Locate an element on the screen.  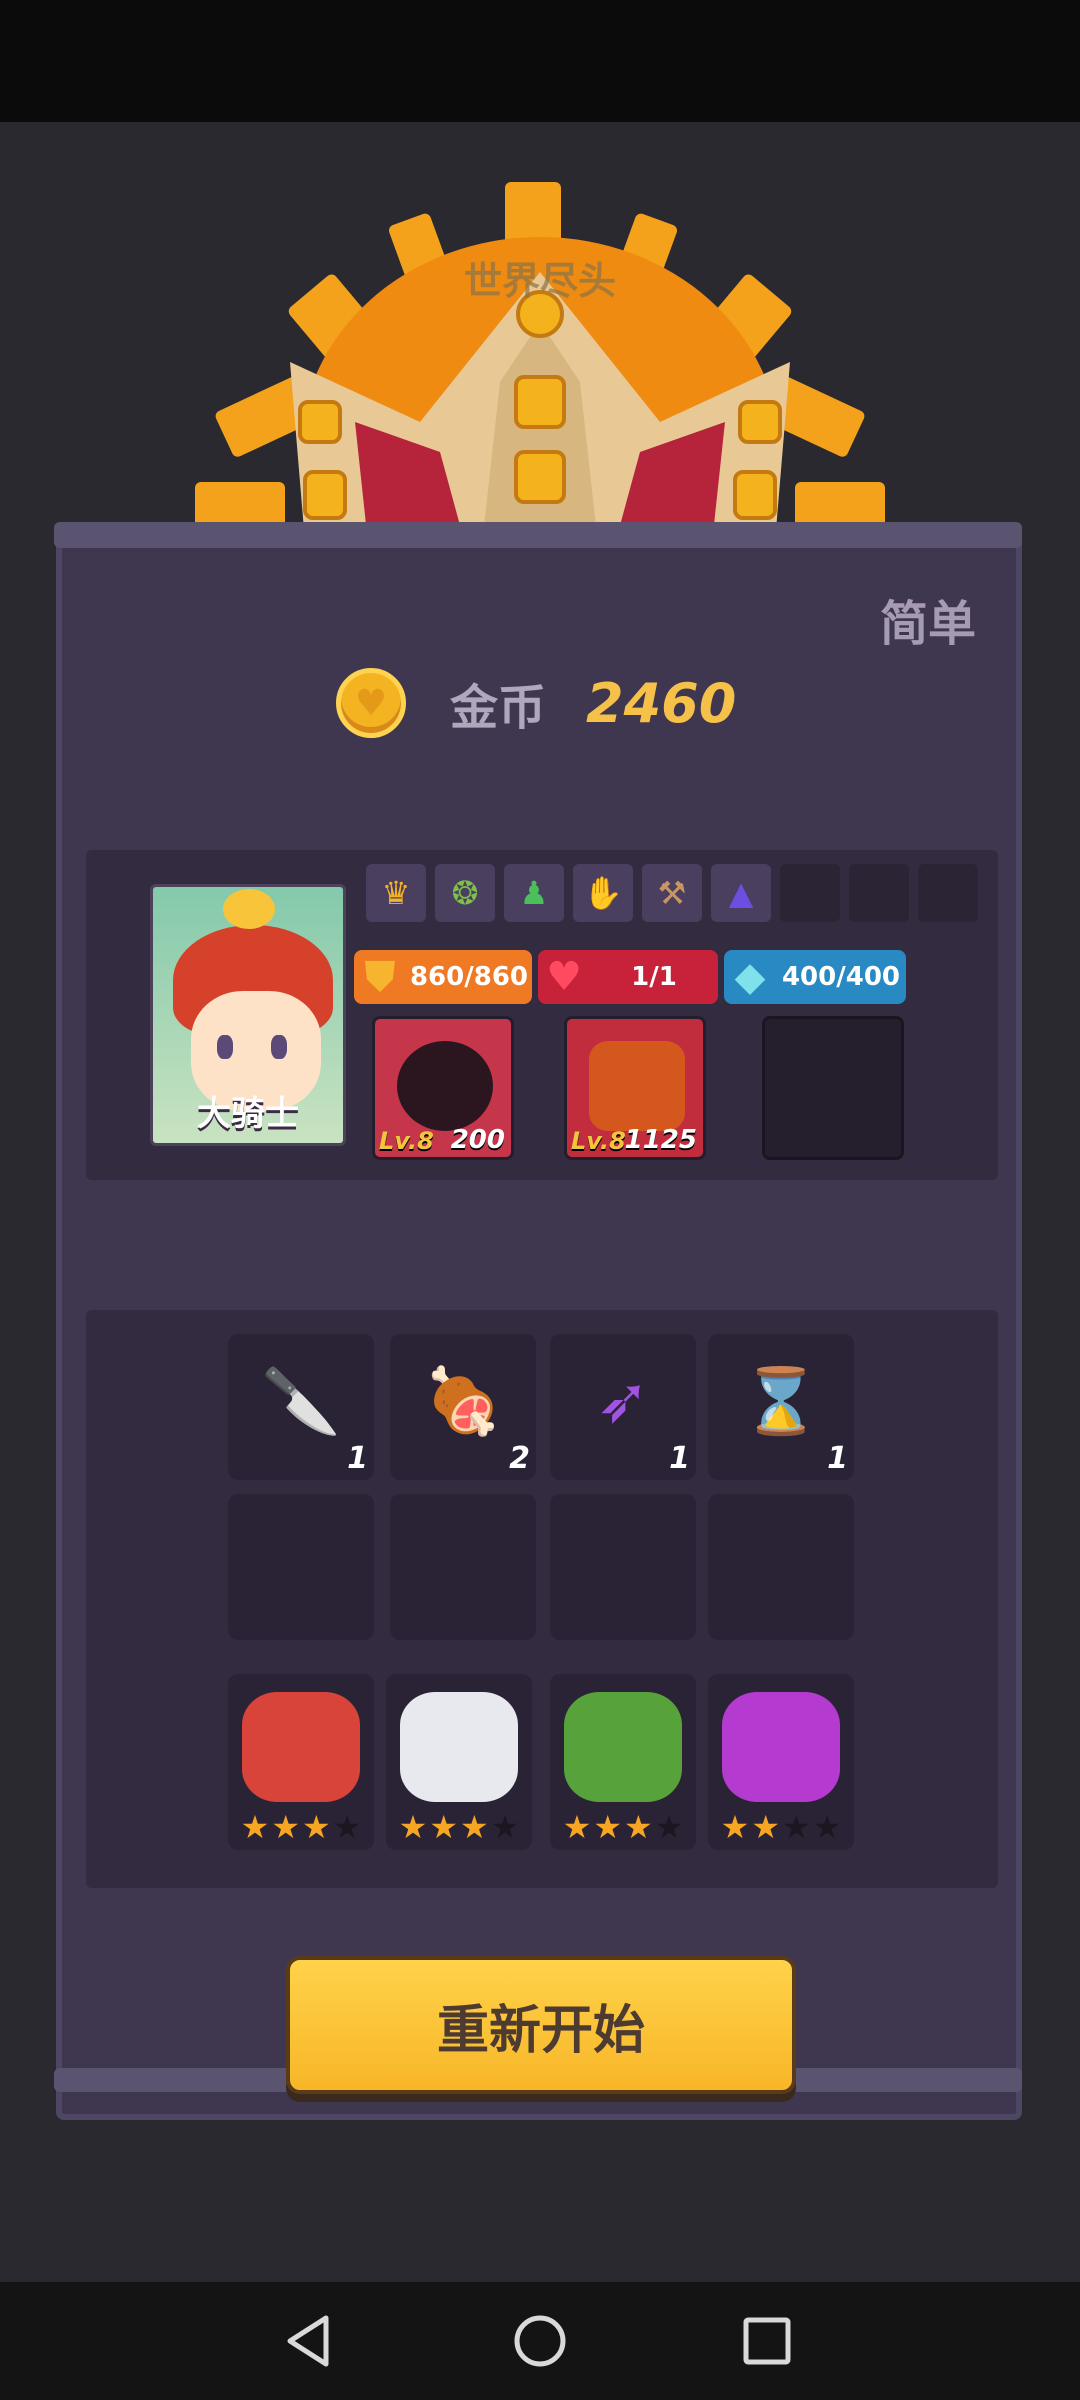
cannon-weapon-icon is located at coordinates (637, 1086).